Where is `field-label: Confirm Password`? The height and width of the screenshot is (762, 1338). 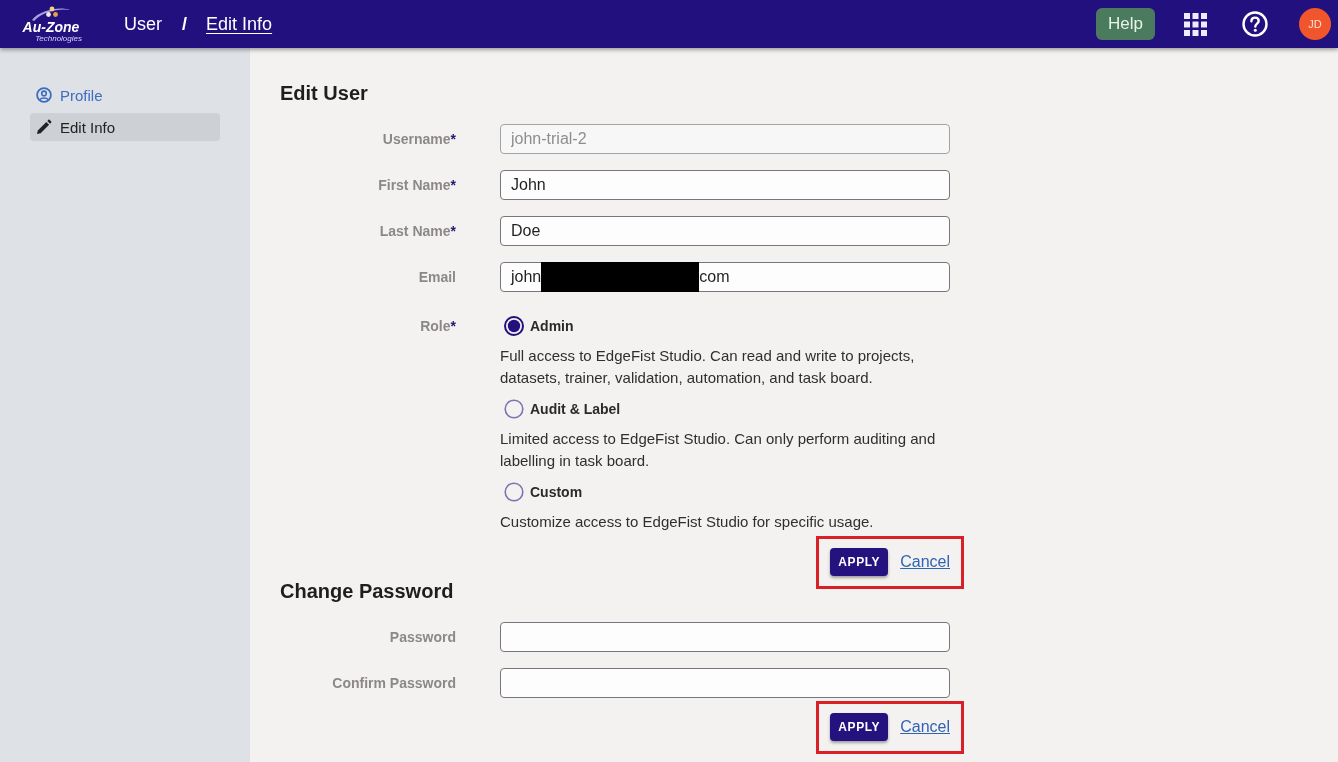 field-label: Confirm Password is located at coordinates (394, 683).